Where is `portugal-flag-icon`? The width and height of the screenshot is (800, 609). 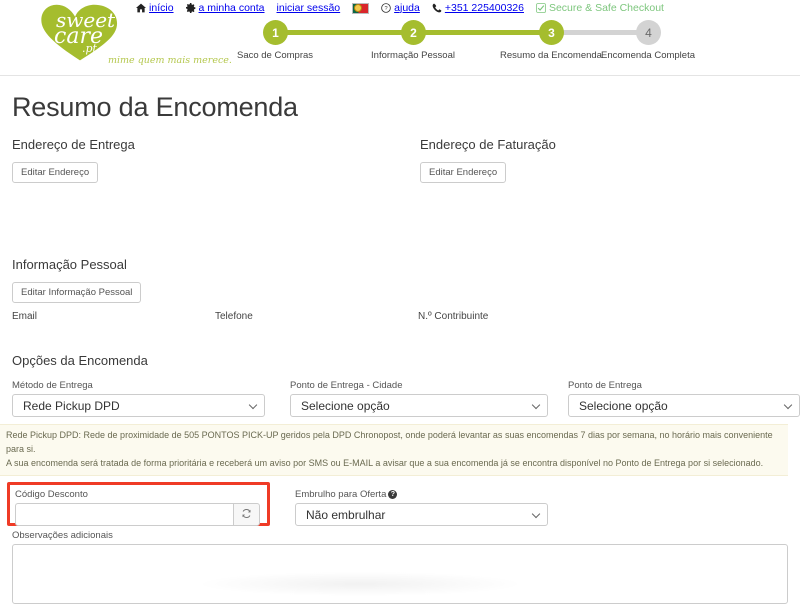 portugal-flag-icon is located at coordinates (361, 8).